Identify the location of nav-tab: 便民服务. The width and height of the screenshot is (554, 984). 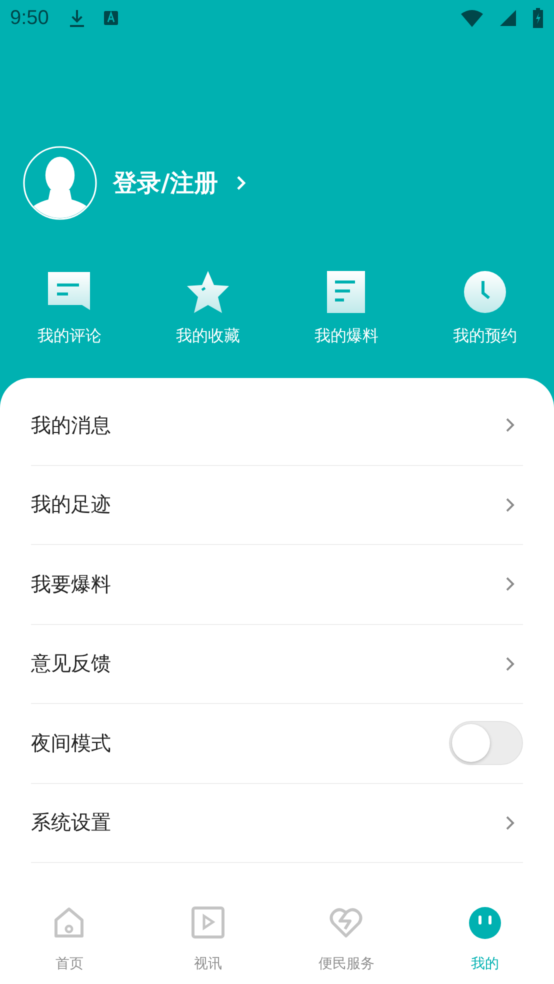
(346, 938).